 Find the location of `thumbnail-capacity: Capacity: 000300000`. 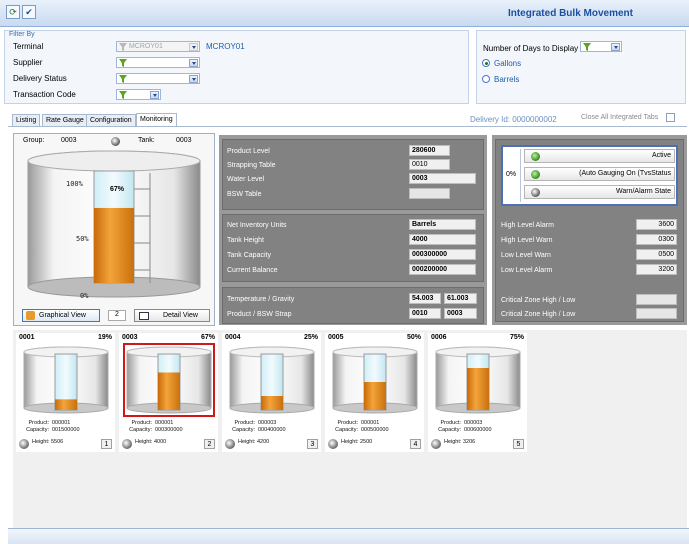

thumbnail-capacity: Capacity: 000300000 is located at coordinates (156, 430).